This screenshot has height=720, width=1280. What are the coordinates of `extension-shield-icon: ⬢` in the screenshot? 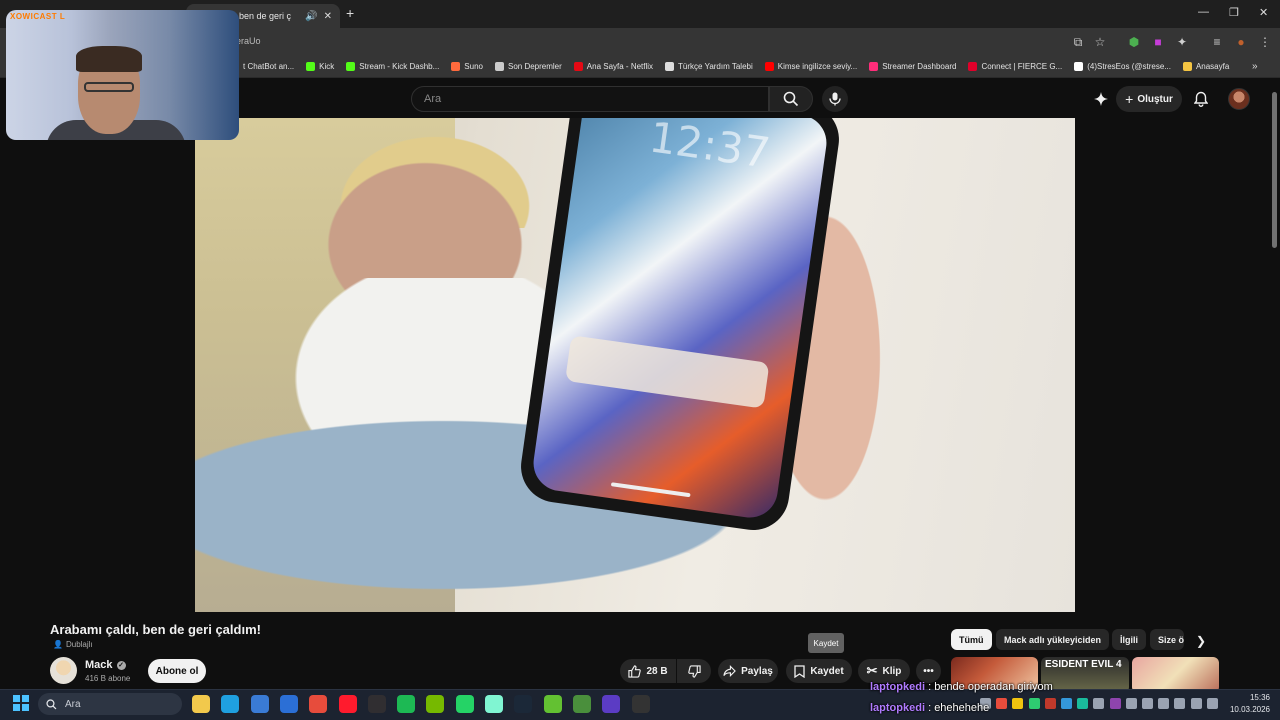 It's located at (1134, 42).